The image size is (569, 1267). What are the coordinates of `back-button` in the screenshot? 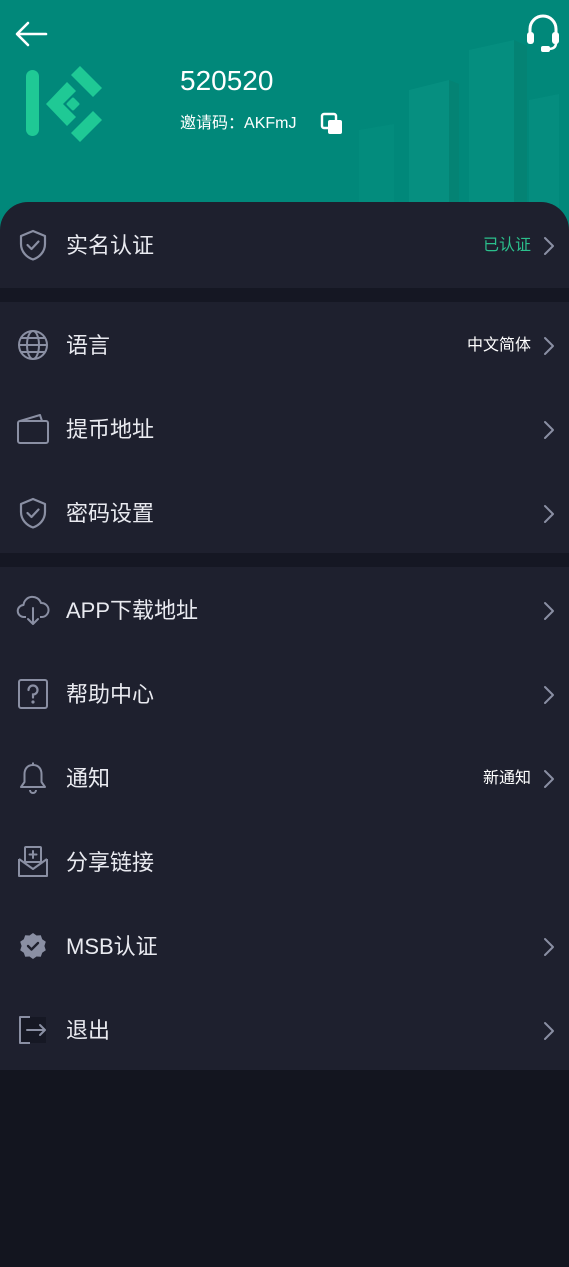 It's located at (32, 34).